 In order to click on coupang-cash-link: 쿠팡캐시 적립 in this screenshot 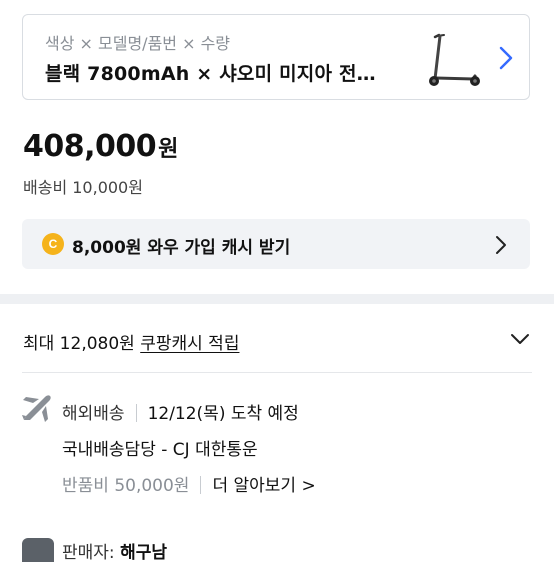, I will do `click(189, 344)`.